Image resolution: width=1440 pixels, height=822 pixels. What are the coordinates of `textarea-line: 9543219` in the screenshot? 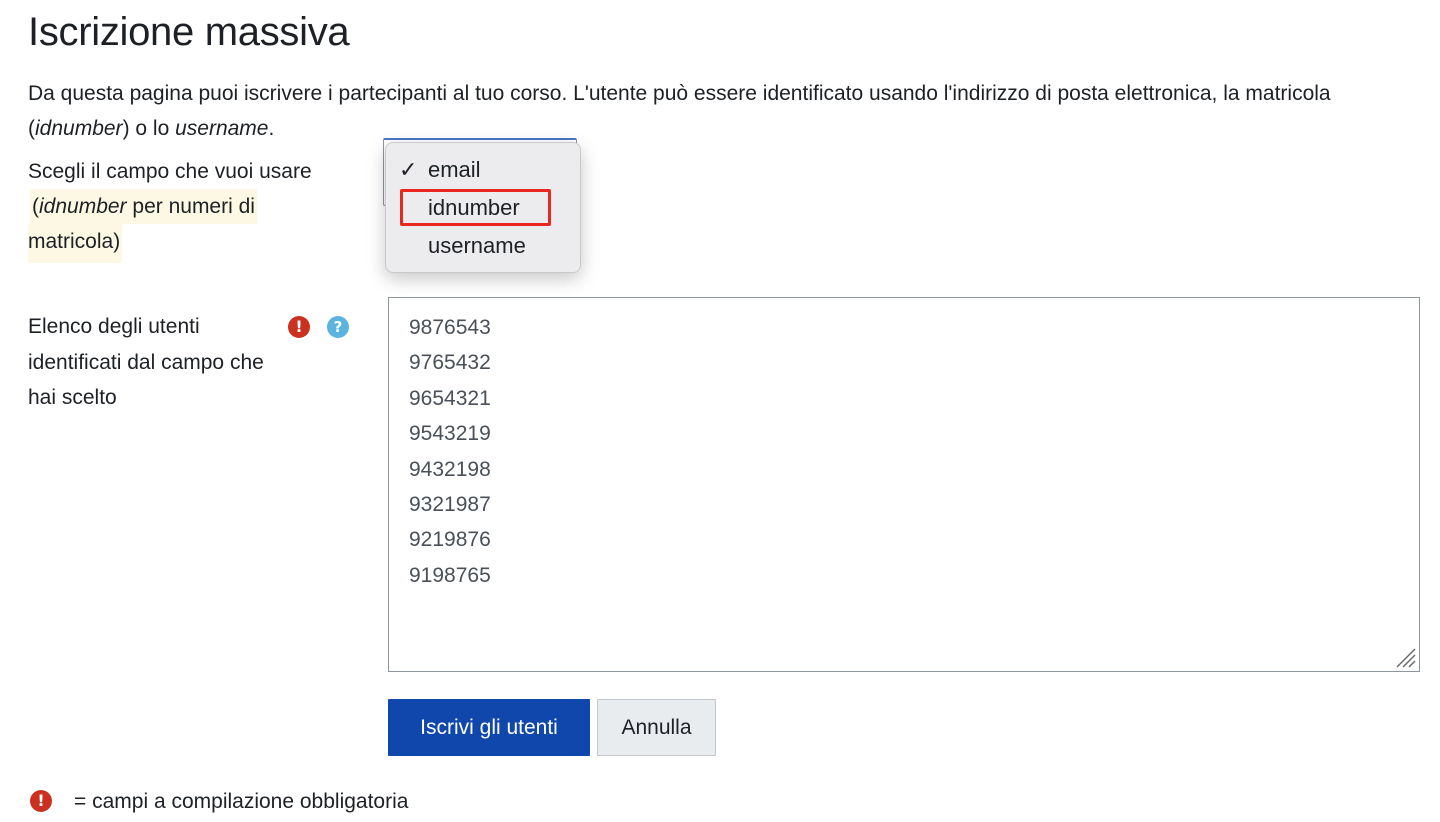 It's located at (450, 434).